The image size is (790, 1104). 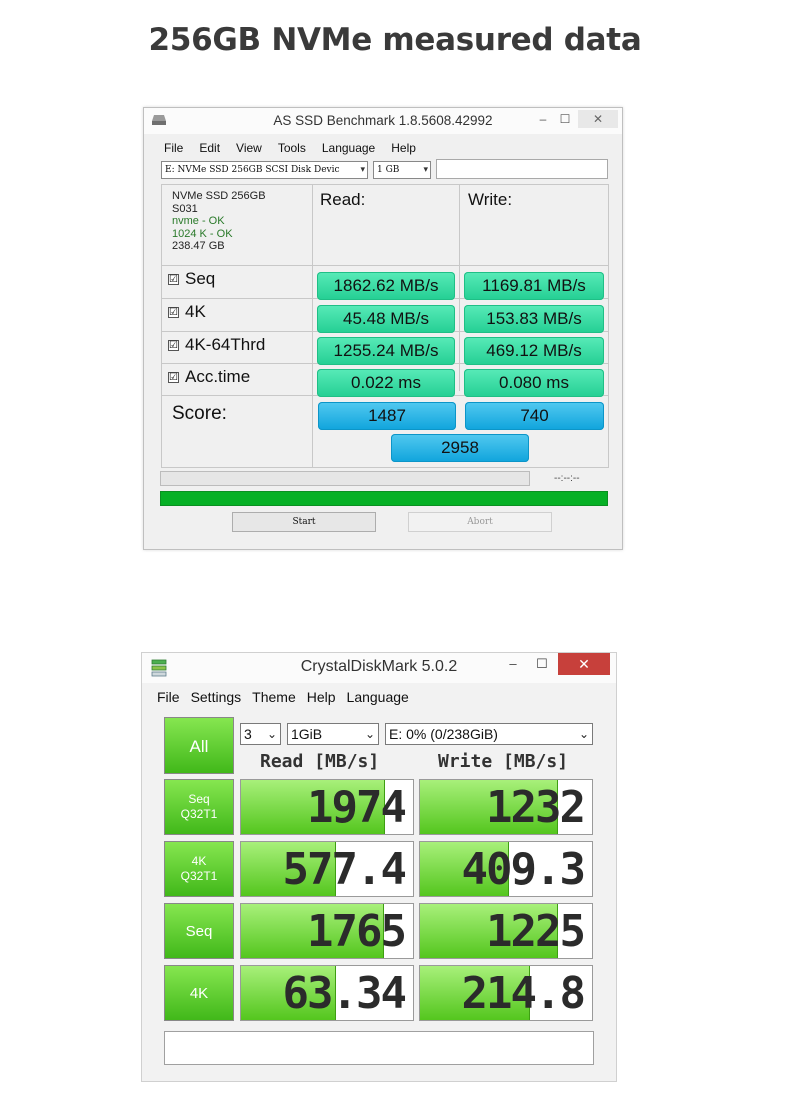 What do you see at coordinates (383, 121) in the screenshot?
I see `as-ssd-titlebar: AS SSD Benchmark 1.8.5608.42992 – ☐ ✕` at bounding box center [383, 121].